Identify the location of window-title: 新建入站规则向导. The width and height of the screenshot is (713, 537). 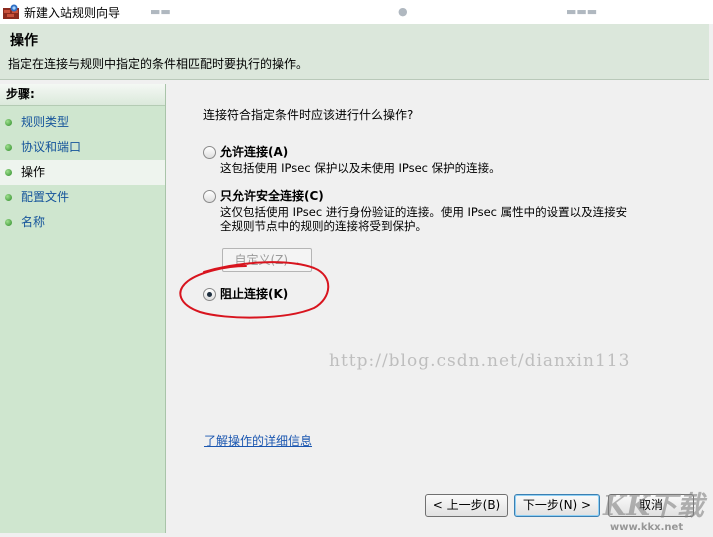
(72, 13).